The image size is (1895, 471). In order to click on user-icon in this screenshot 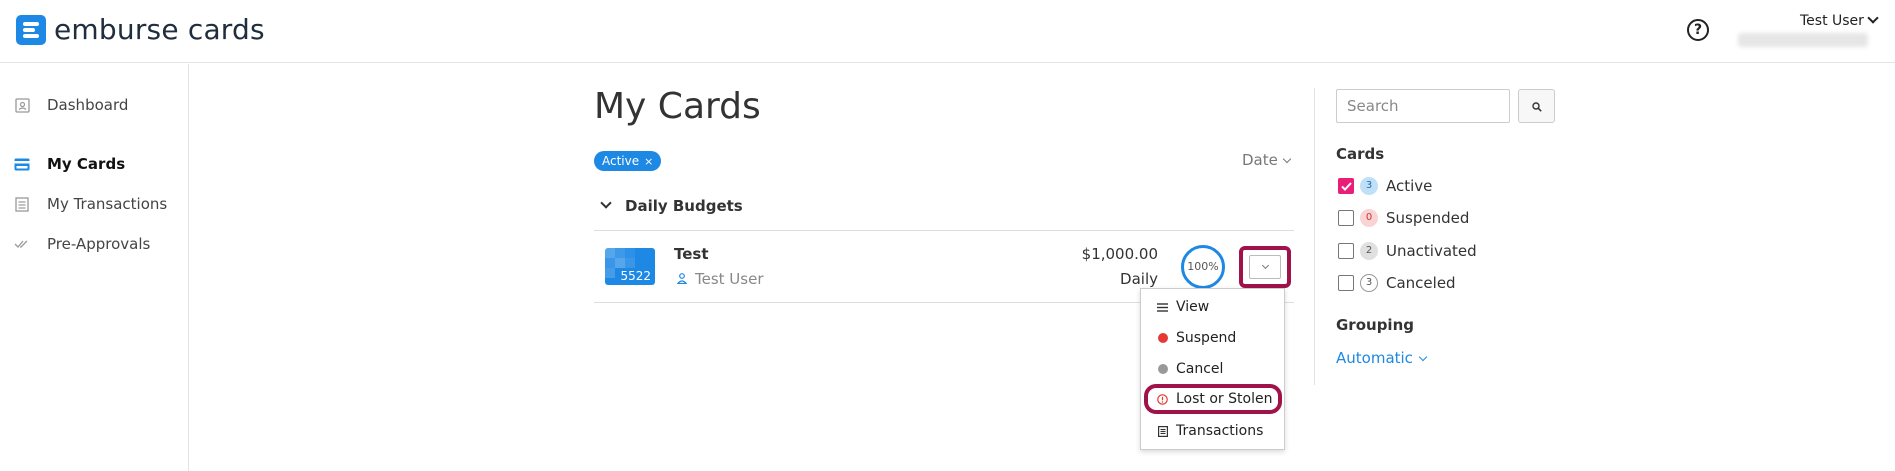, I will do `click(682, 279)`.